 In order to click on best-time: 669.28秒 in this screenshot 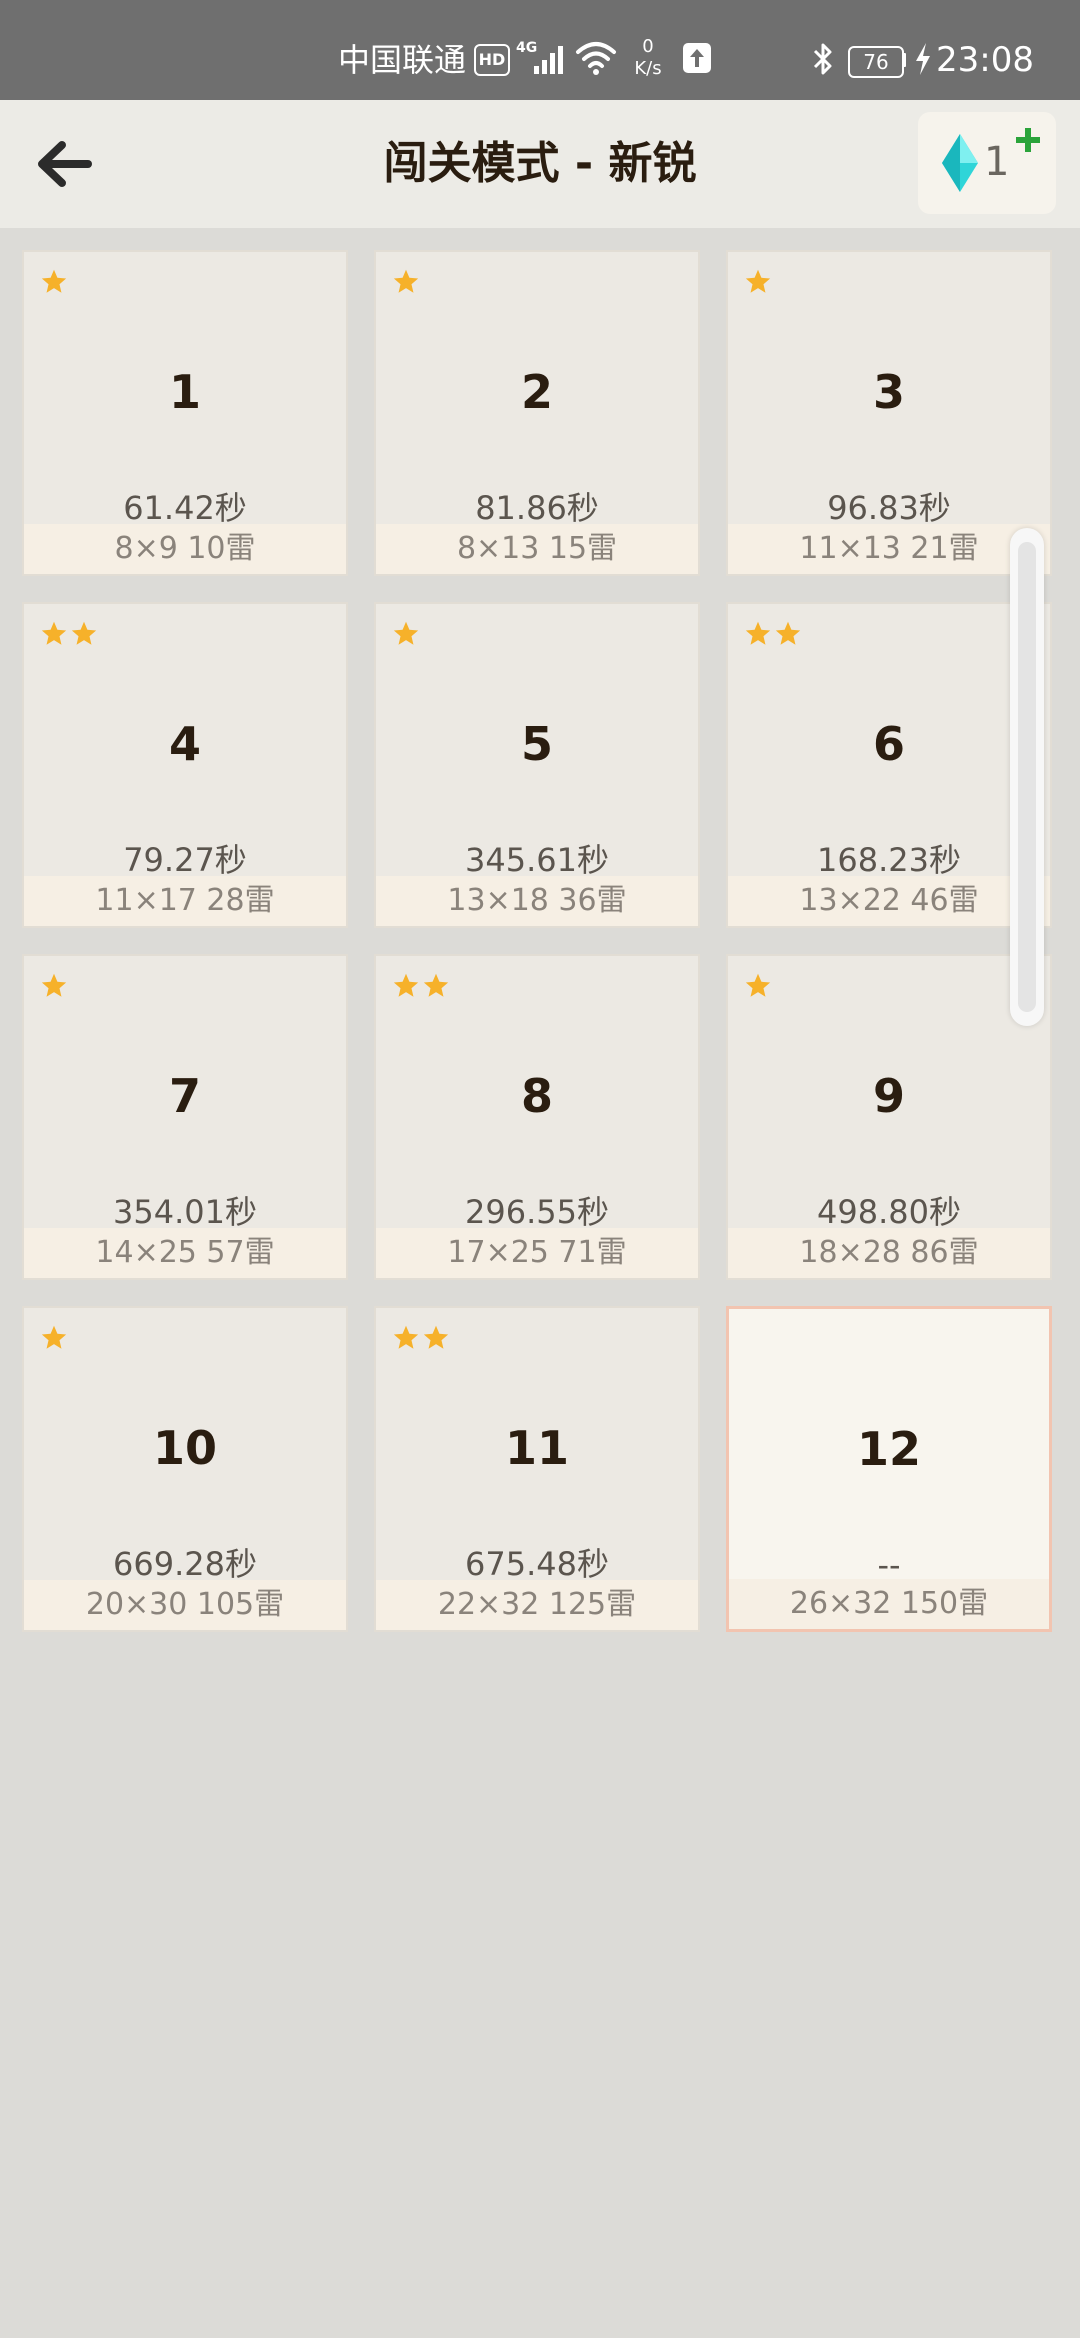, I will do `click(185, 1564)`.